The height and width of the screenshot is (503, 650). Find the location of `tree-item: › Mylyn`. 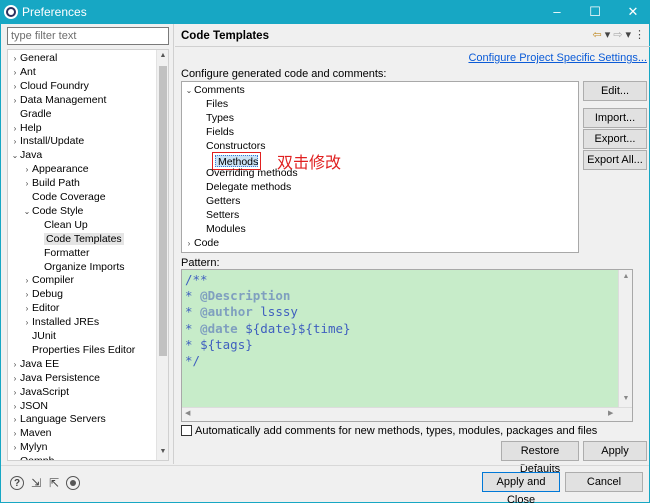

tree-item: › Mylyn is located at coordinates (29, 447).